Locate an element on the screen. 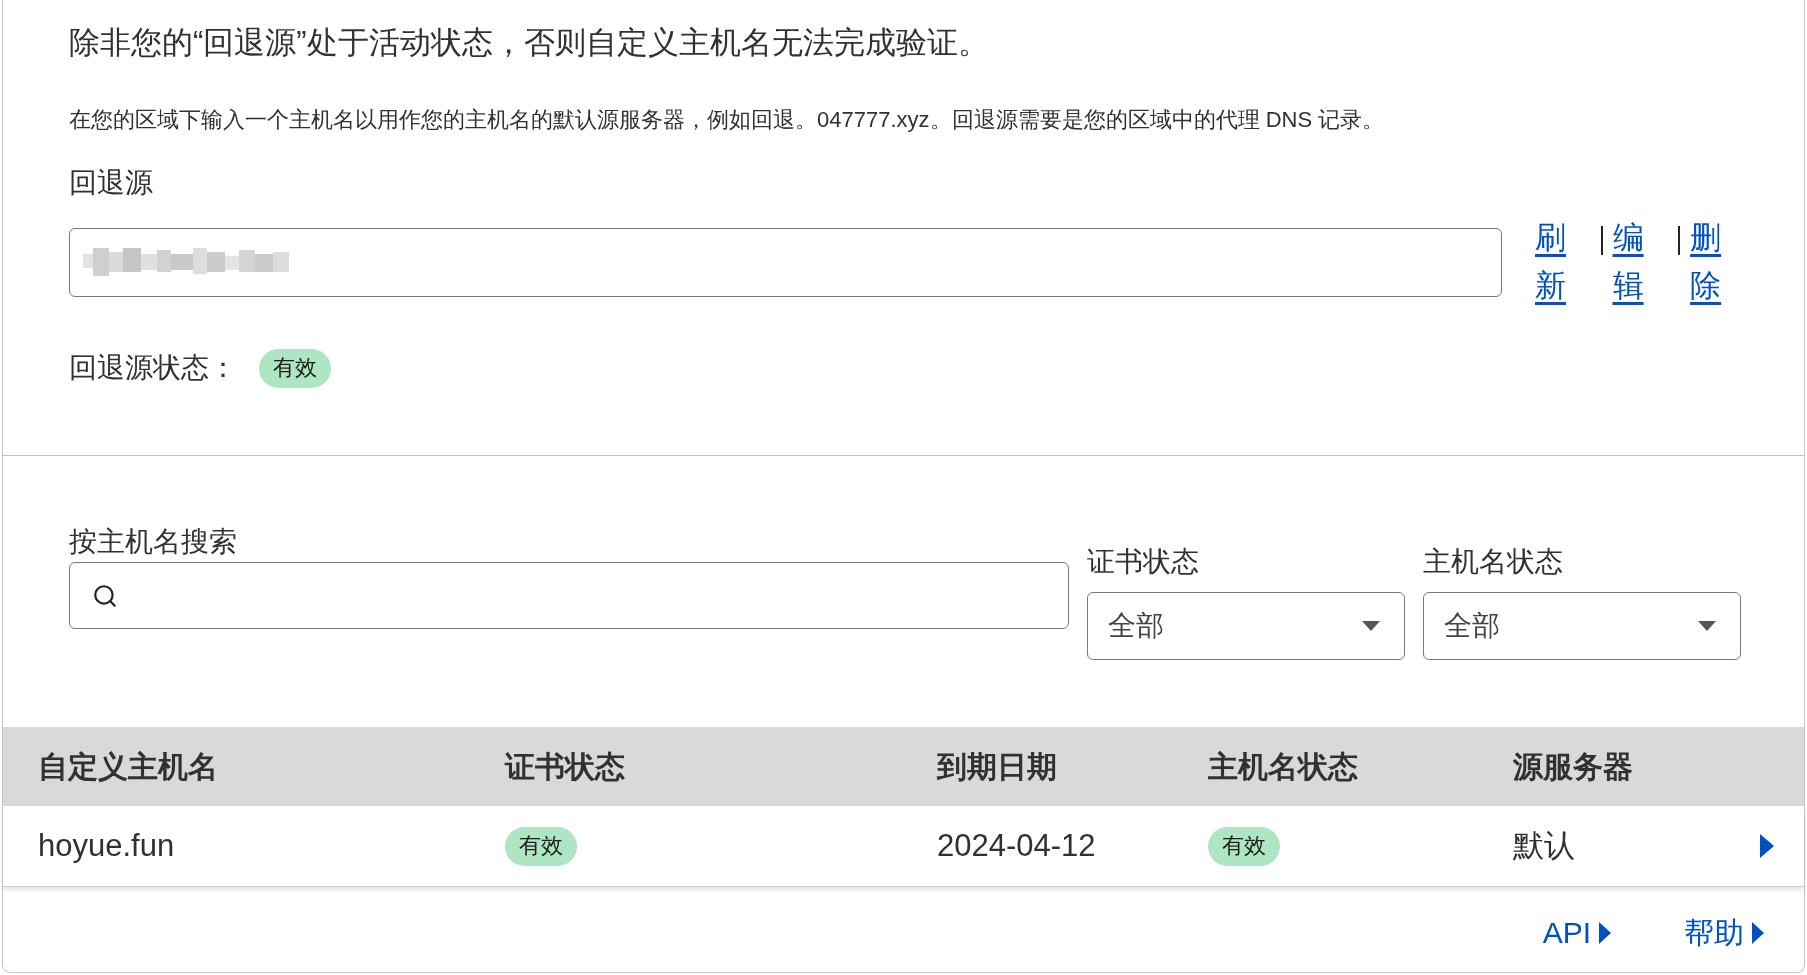 This screenshot has width=1807, height=975. footer-link: API is located at coordinates (1576, 932).